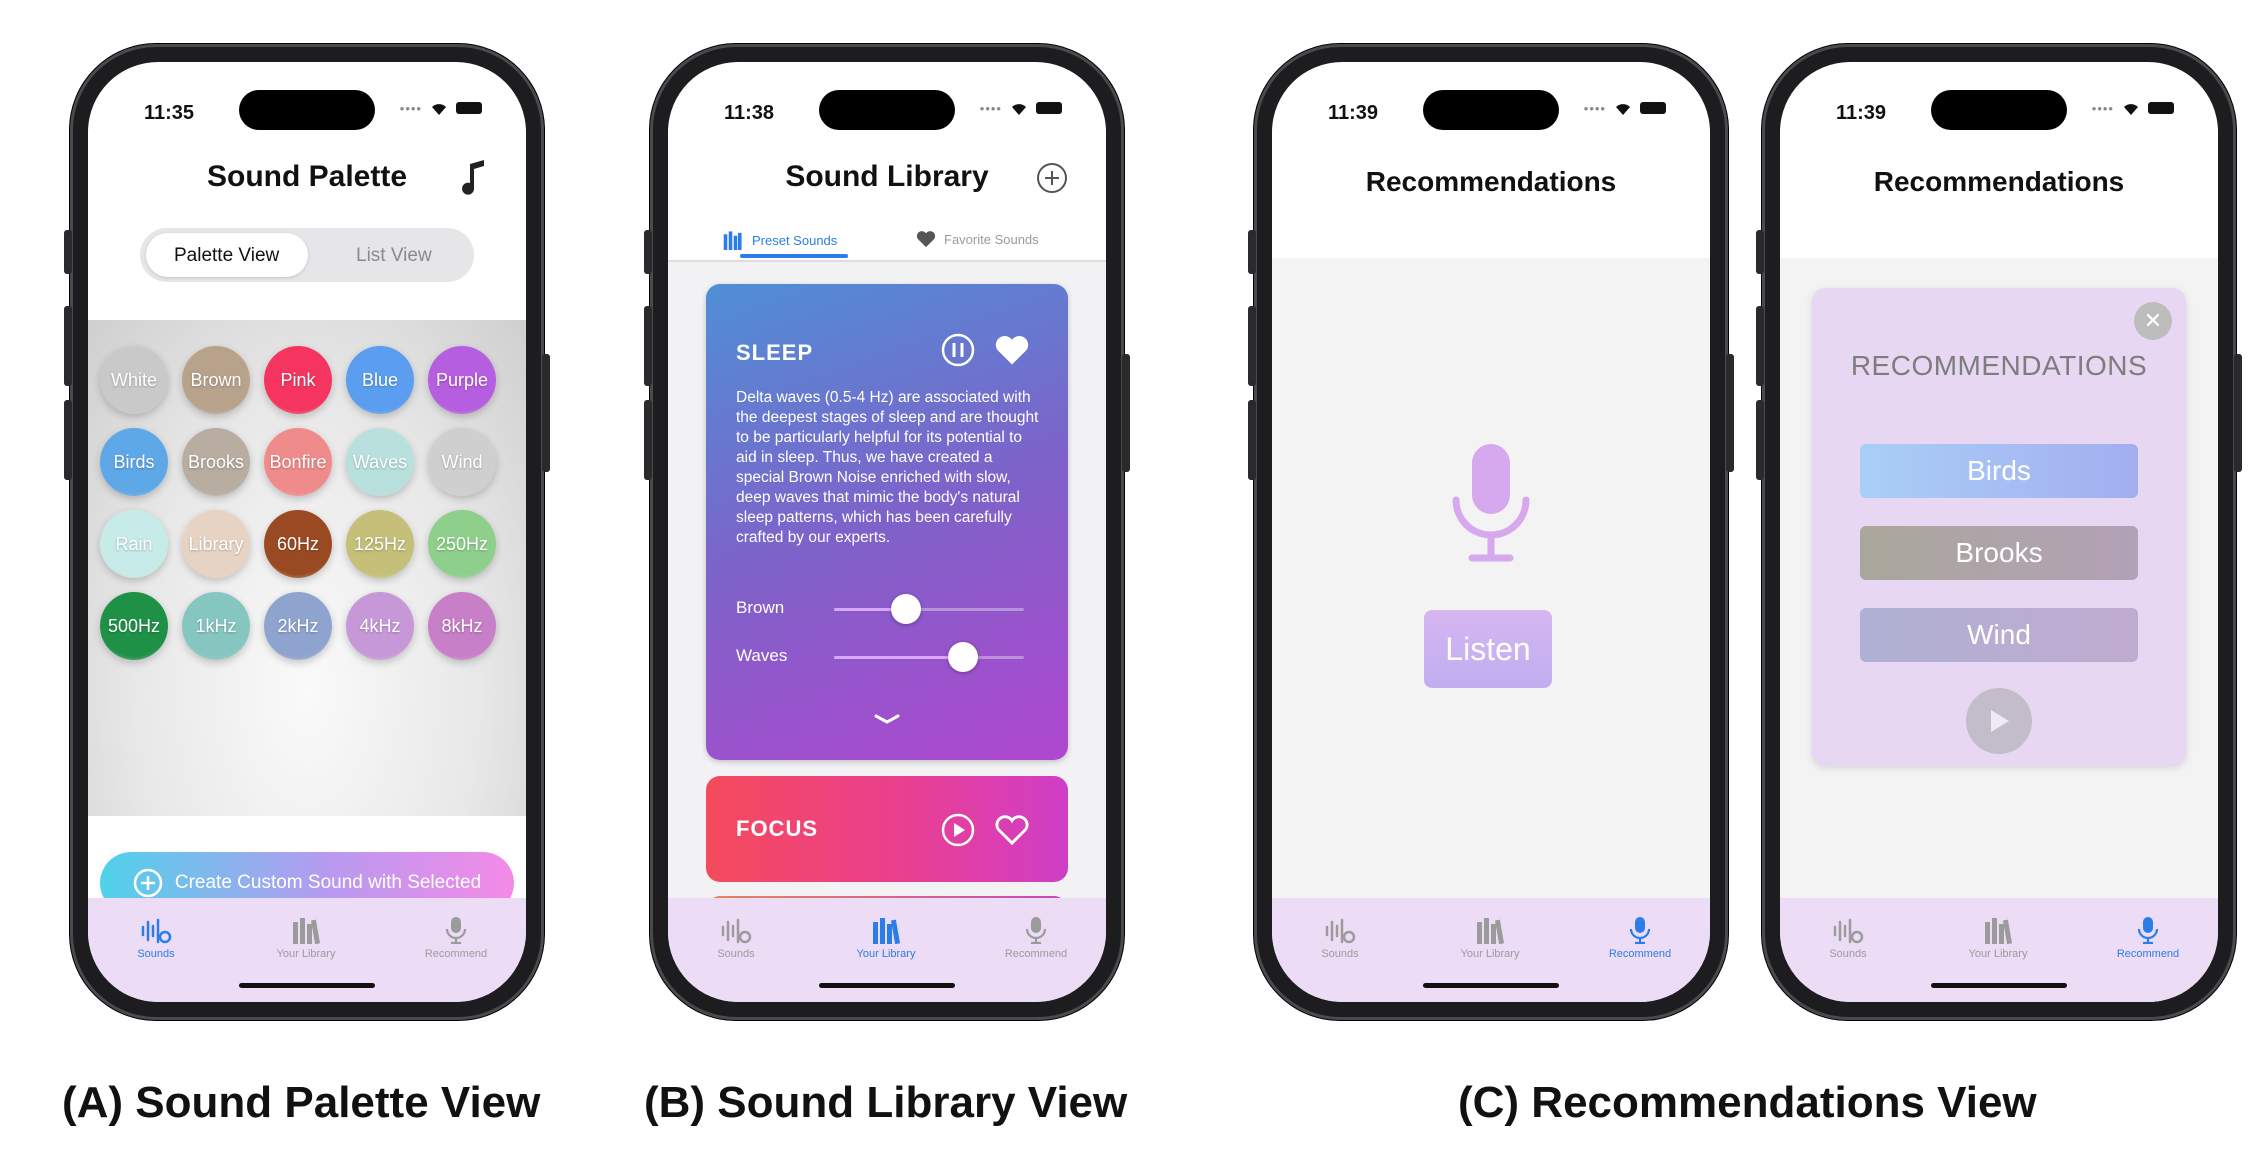  What do you see at coordinates (462, 380) in the screenshot?
I see `sound-circle-purple: Purple` at bounding box center [462, 380].